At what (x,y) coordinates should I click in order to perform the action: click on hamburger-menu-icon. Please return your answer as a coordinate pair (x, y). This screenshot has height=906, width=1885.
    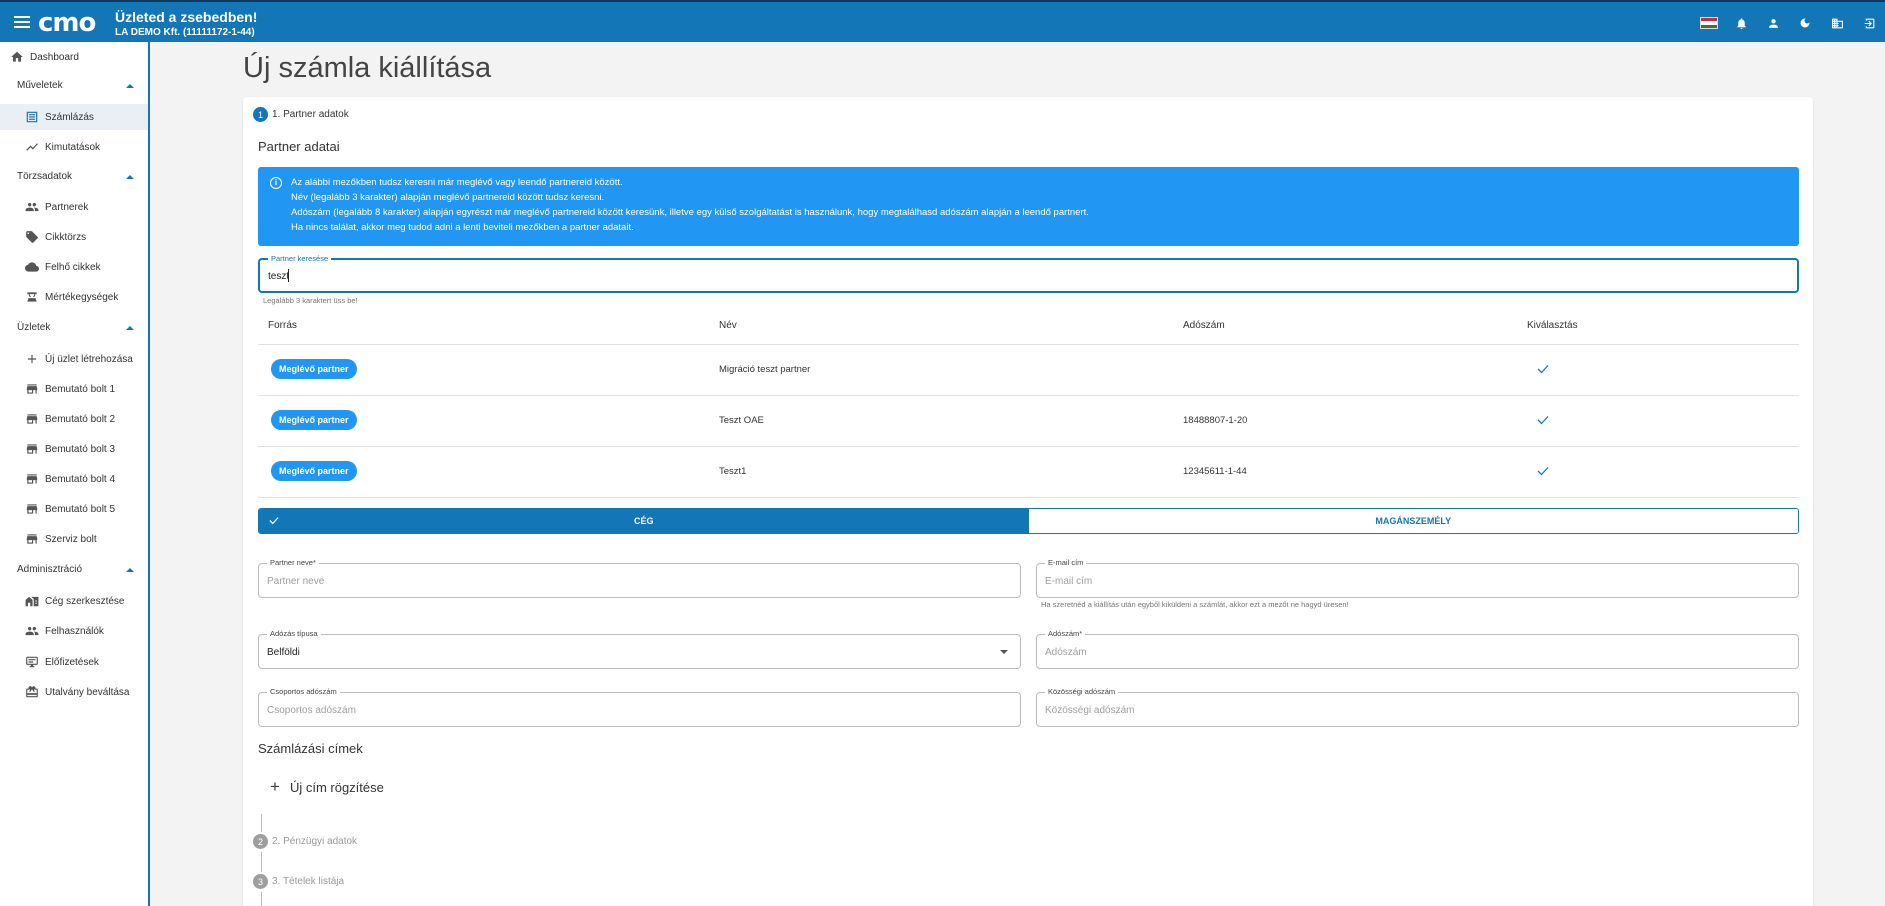
    Looking at the image, I should click on (22, 23).